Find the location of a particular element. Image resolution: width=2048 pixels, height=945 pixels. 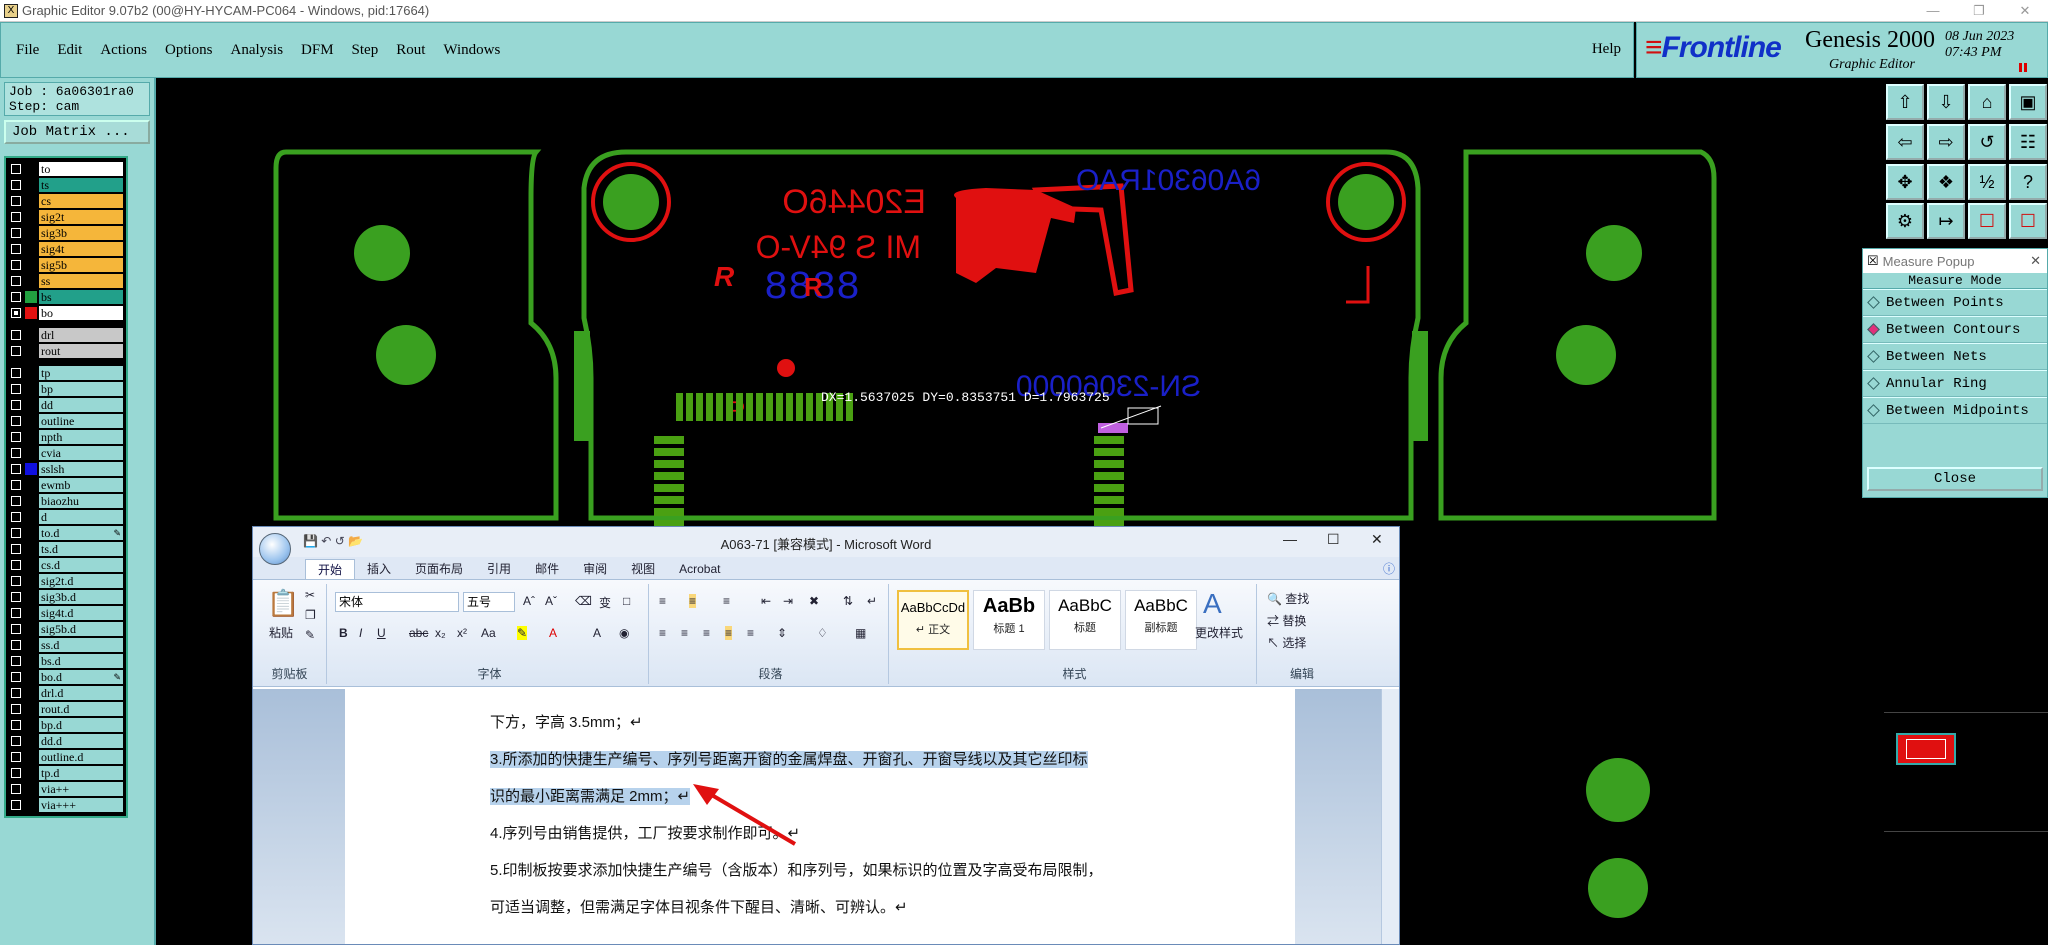

menu-options: Options is located at coordinates (189, 50).